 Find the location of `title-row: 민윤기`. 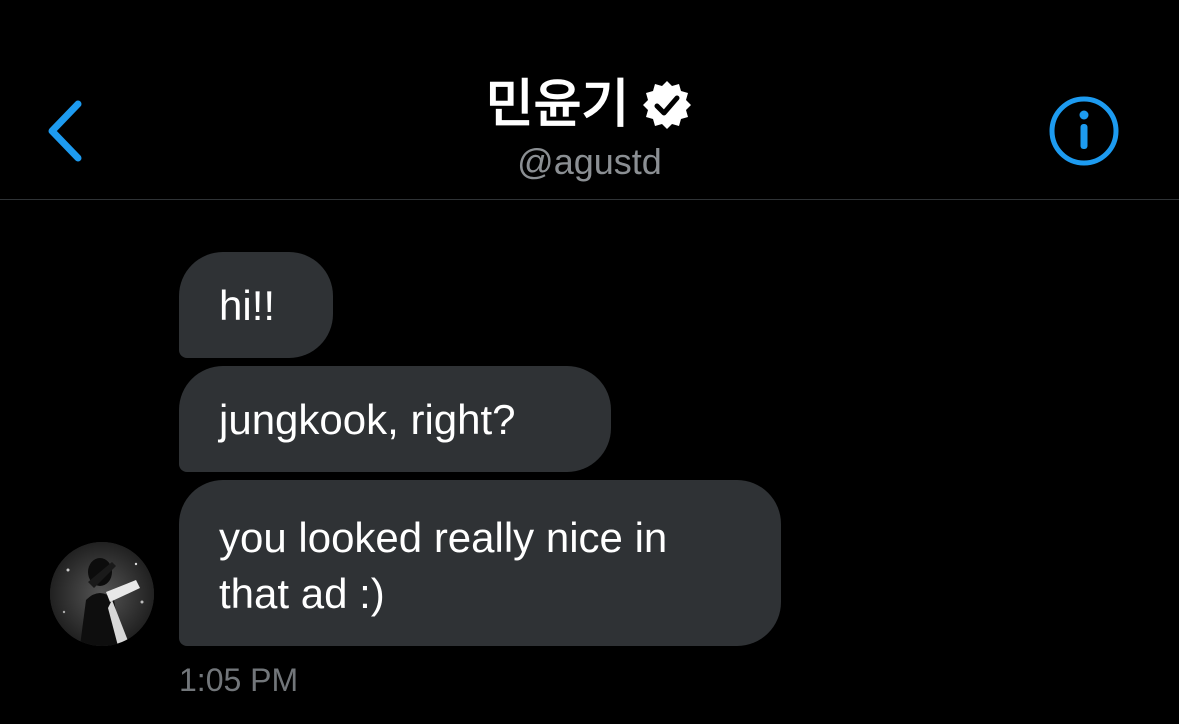

title-row: 민윤기 is located at coordinates (590, 105).